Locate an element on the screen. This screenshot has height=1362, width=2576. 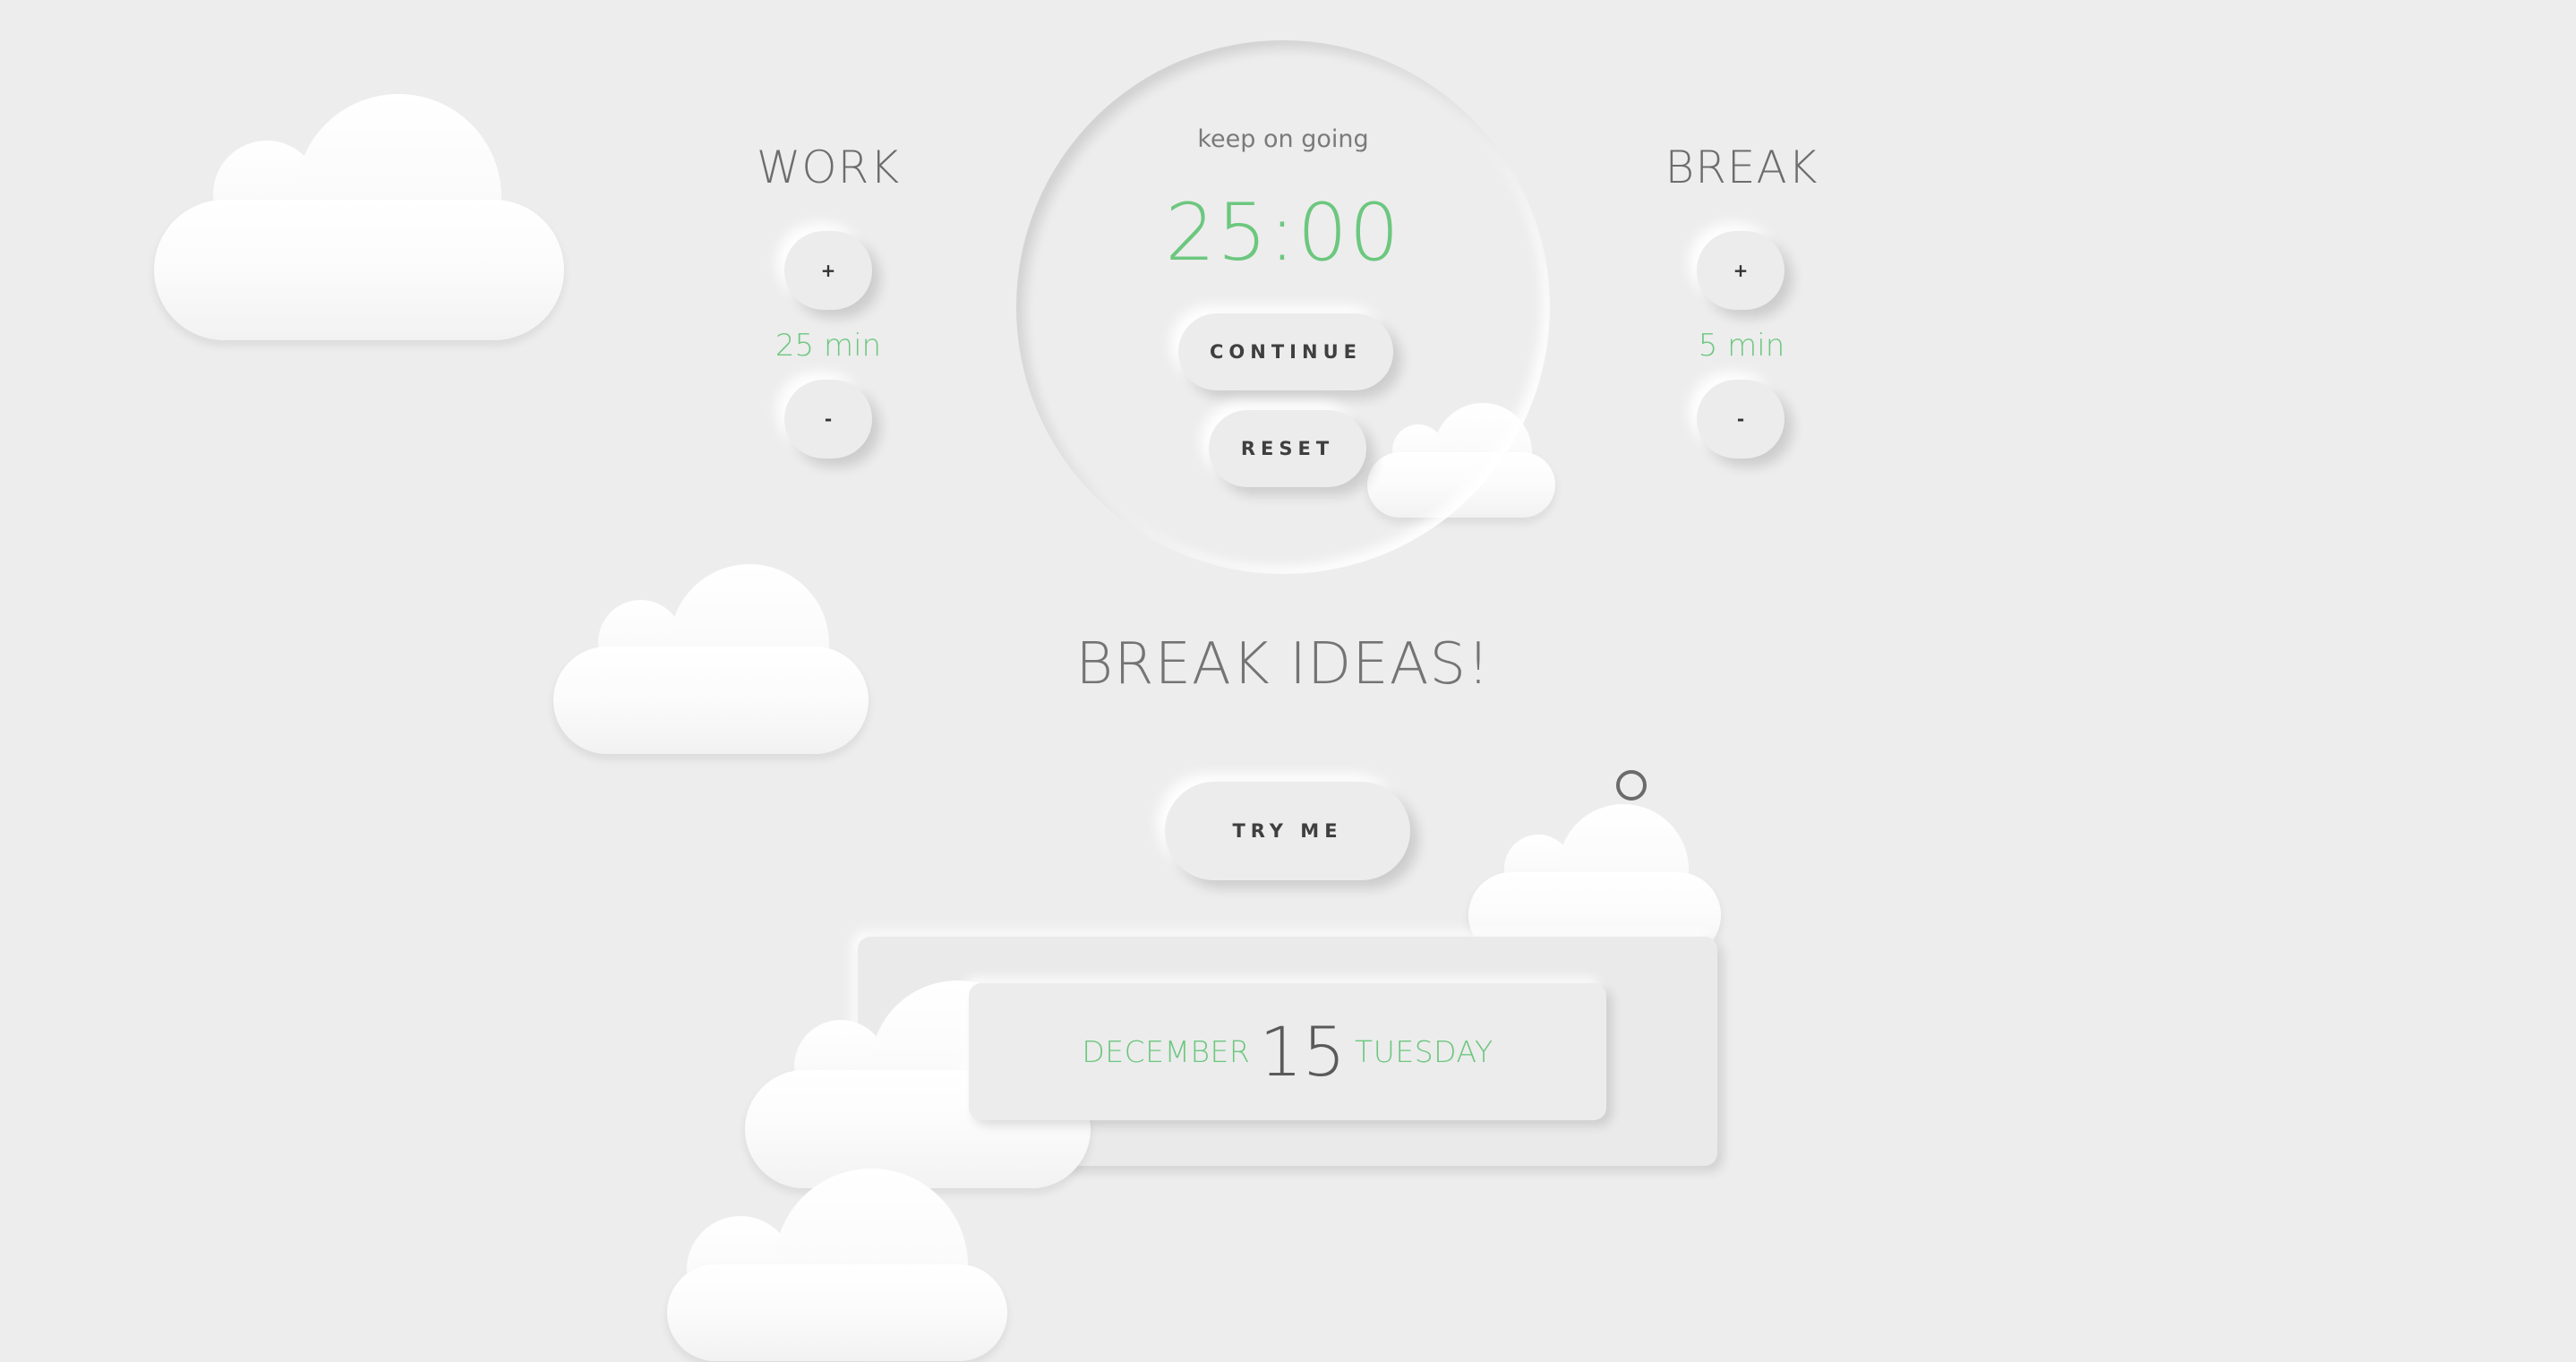
break-ideas-heading: BREAK IDEAS! is located at coordinates (1283, 664).